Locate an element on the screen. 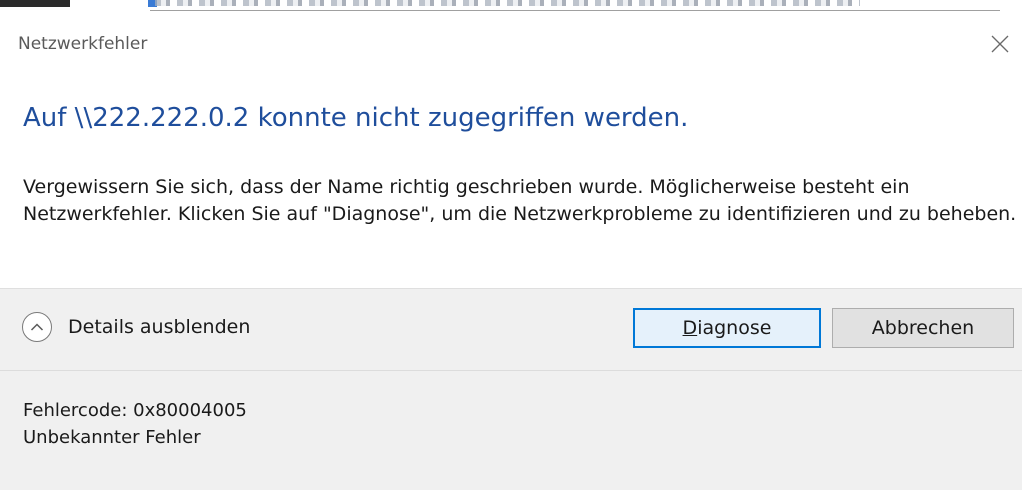  details-toggle: Details ausblenden is located at coordinates (136, 327).